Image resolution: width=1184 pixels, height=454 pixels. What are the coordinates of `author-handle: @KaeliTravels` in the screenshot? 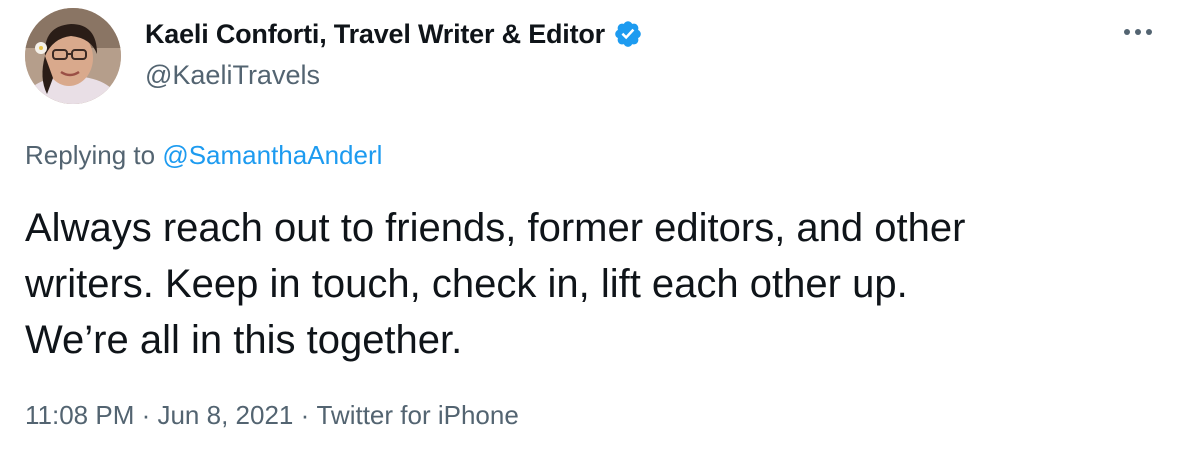 It's located at (394, 75).